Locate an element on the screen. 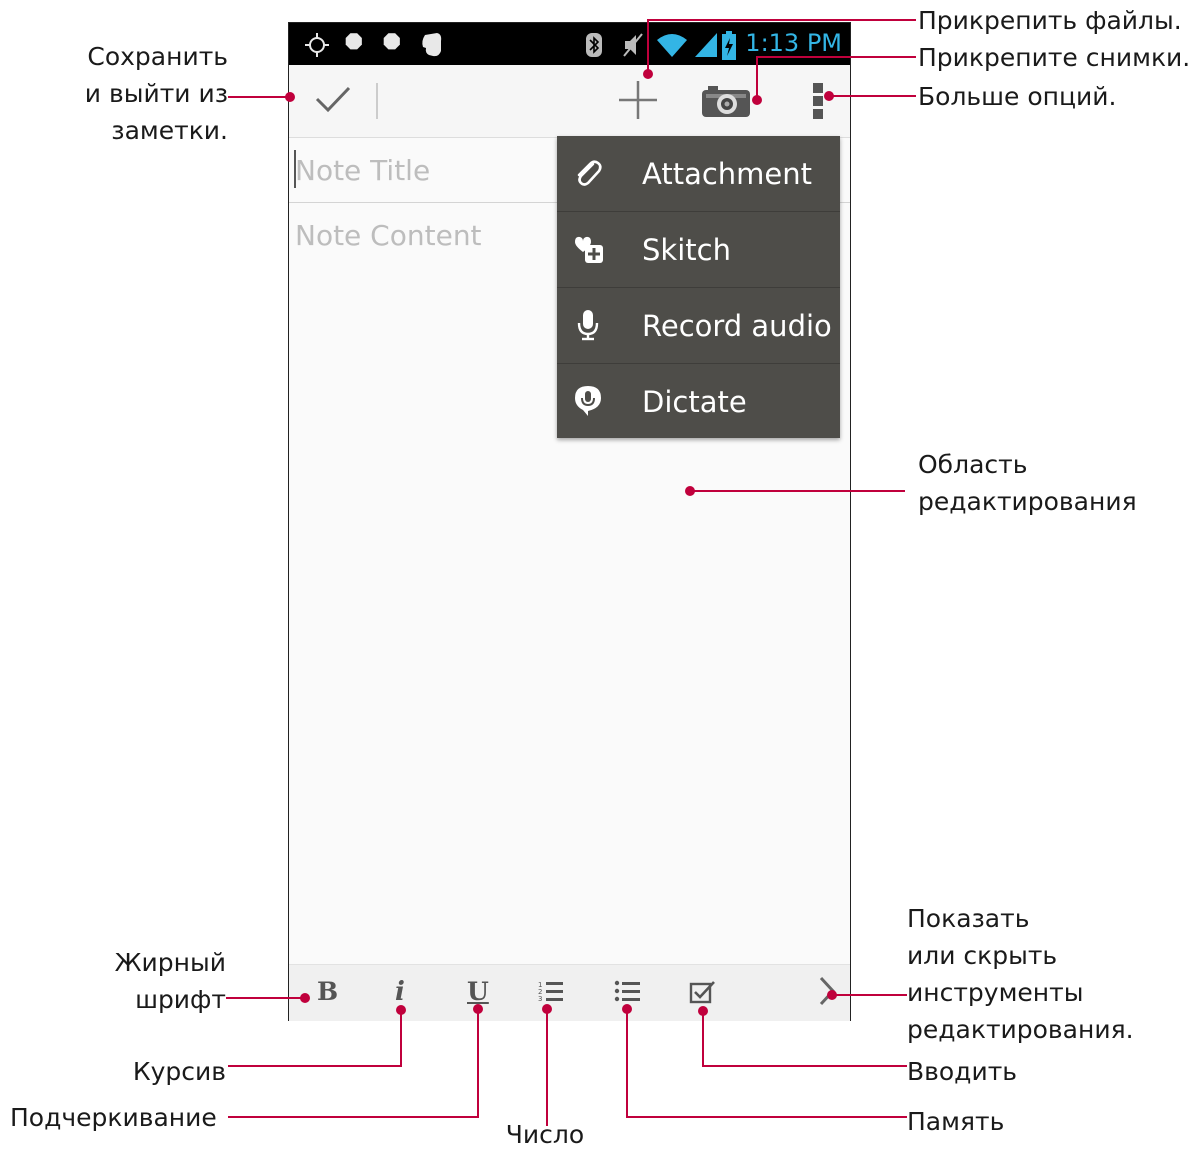 The image size is (1201, 1155). callout-underline: Подчеркивание is located at coordinates (113, 1117).